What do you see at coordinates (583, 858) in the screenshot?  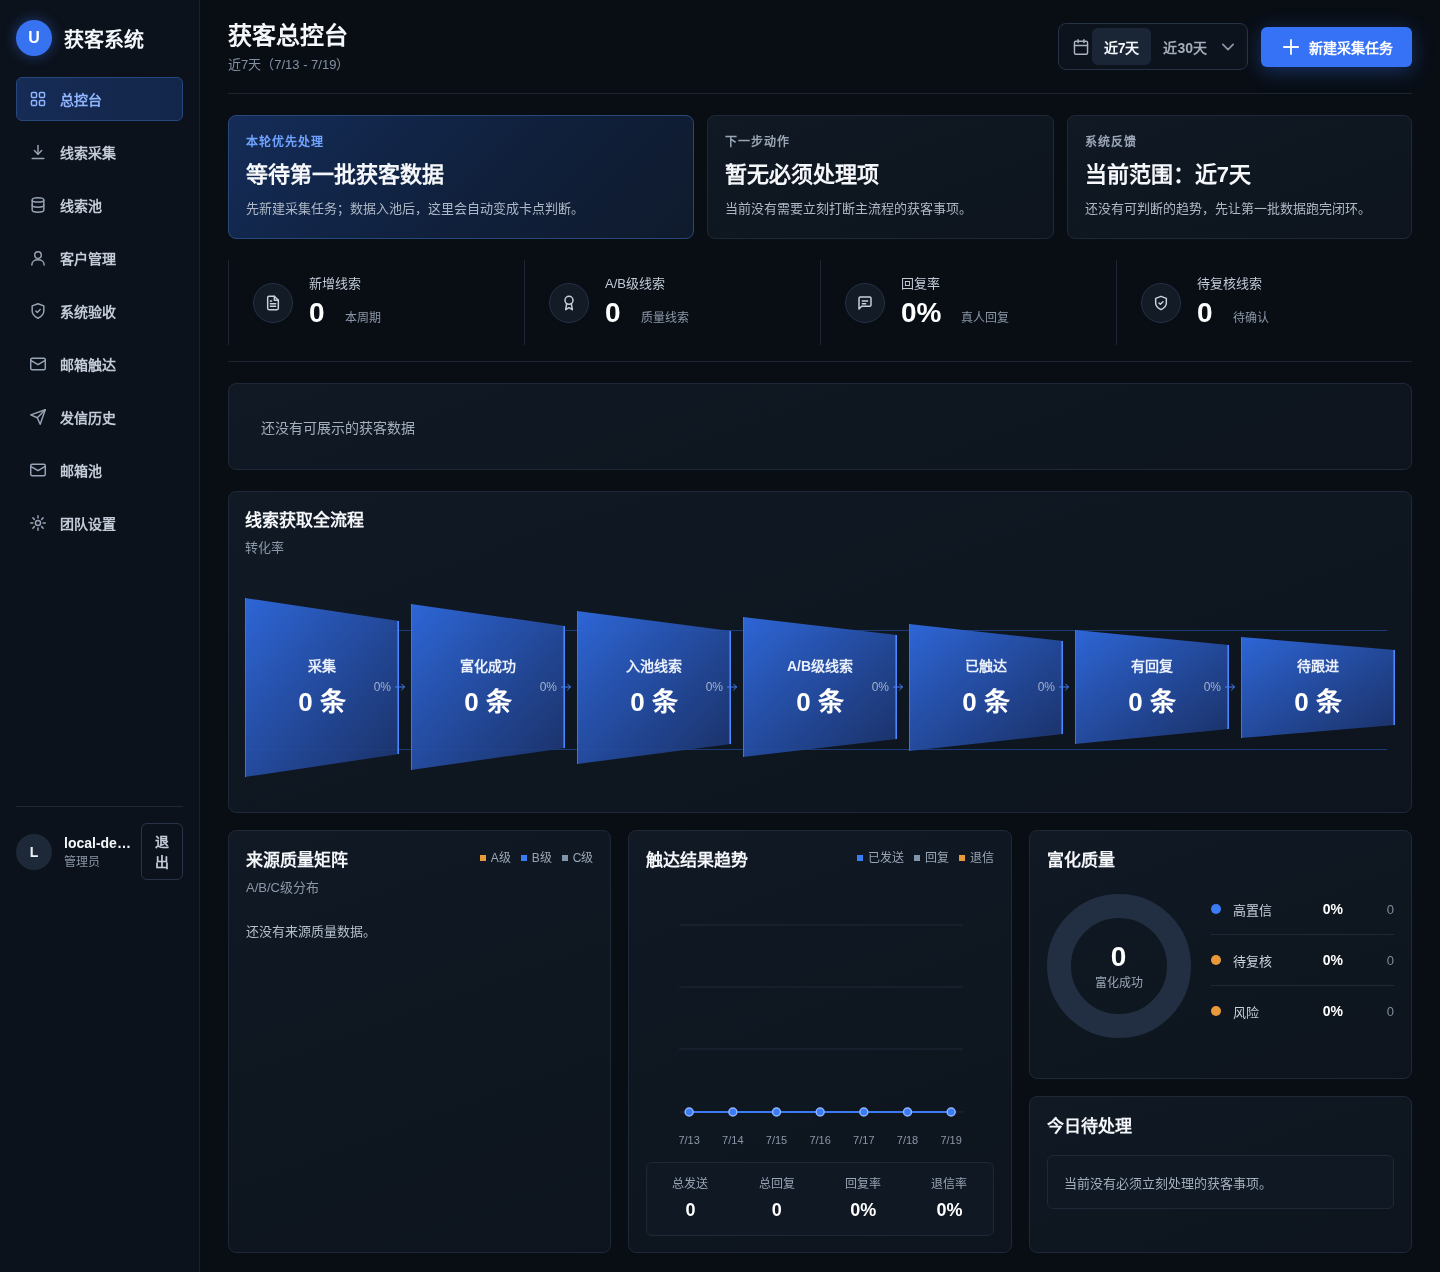 I see `legend-label: C级` at bounding box center [583, 858].